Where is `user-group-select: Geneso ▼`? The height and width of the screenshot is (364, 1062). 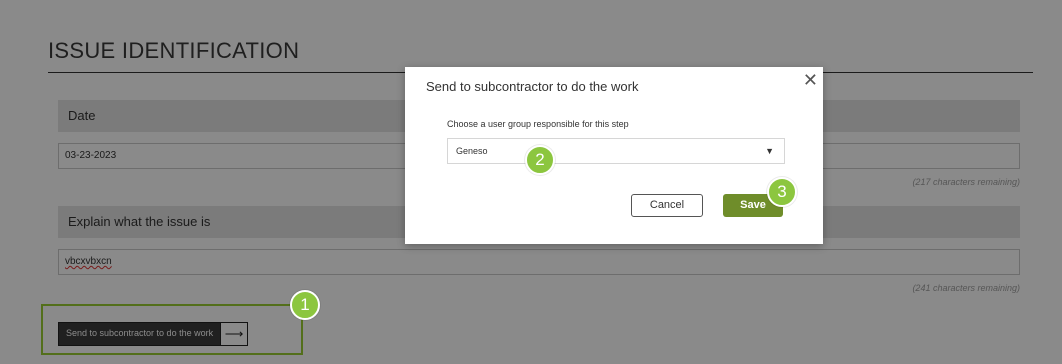 user-group-select: Geneso ▼ is located at coordinates (616, 151).